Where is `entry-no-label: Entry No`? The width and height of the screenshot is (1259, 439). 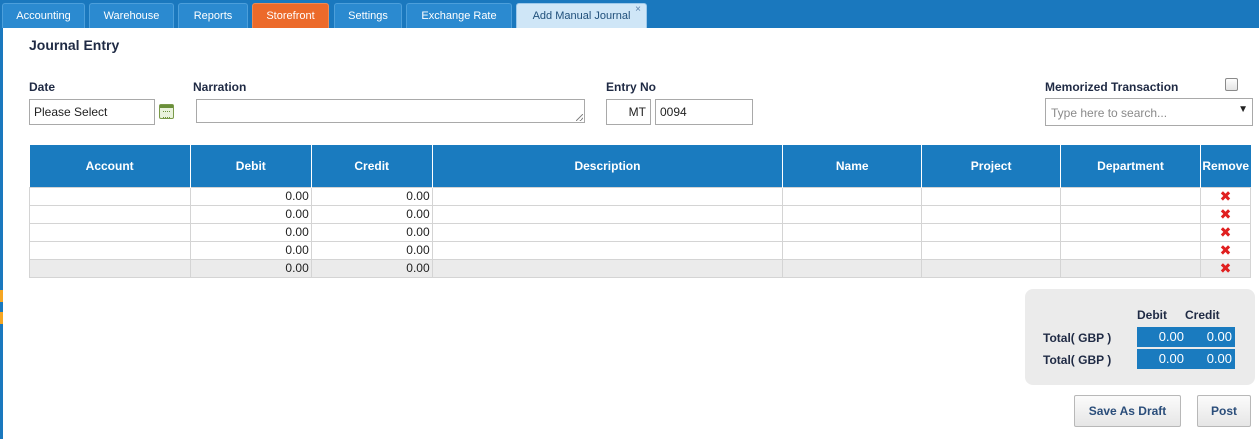
entry-no-label: Entry No is located at coordinates (631, 87).